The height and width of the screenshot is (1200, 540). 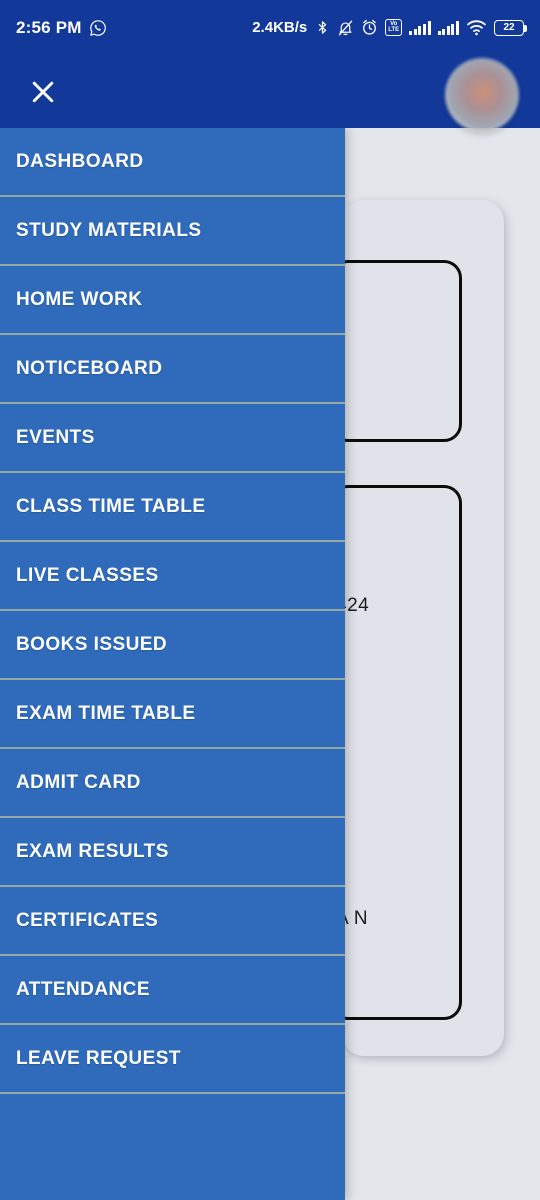 I want to click on battery-icon: 22, so click(x=510, y=27).